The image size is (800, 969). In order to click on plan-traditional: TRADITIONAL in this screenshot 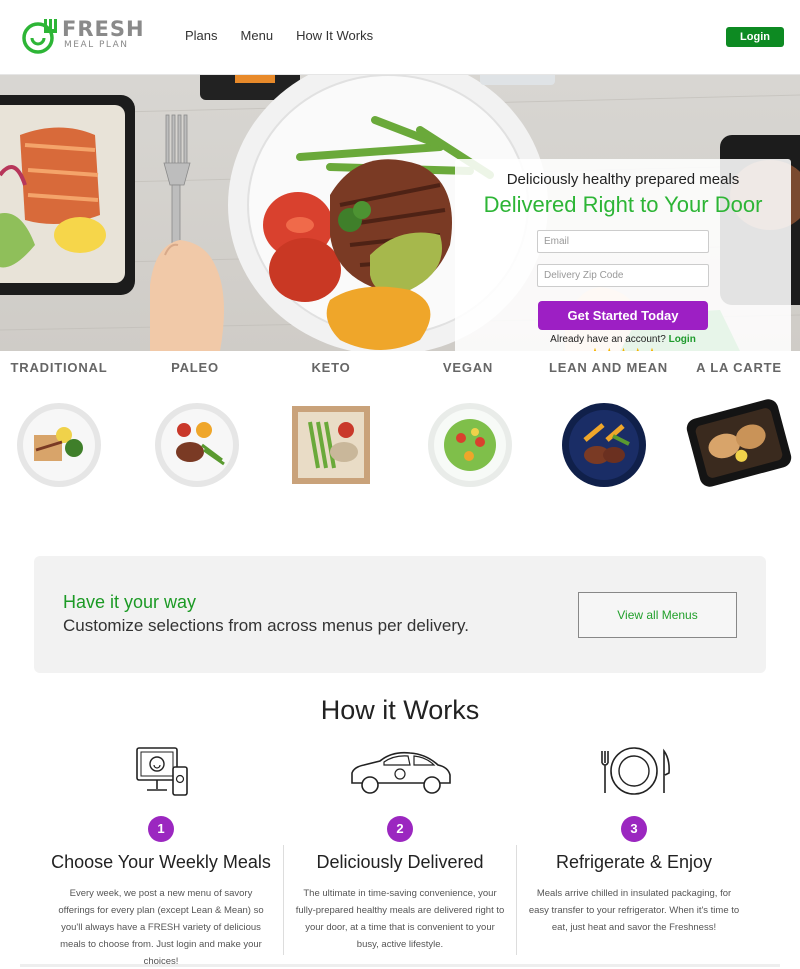, I will do `click(59, 423)`.